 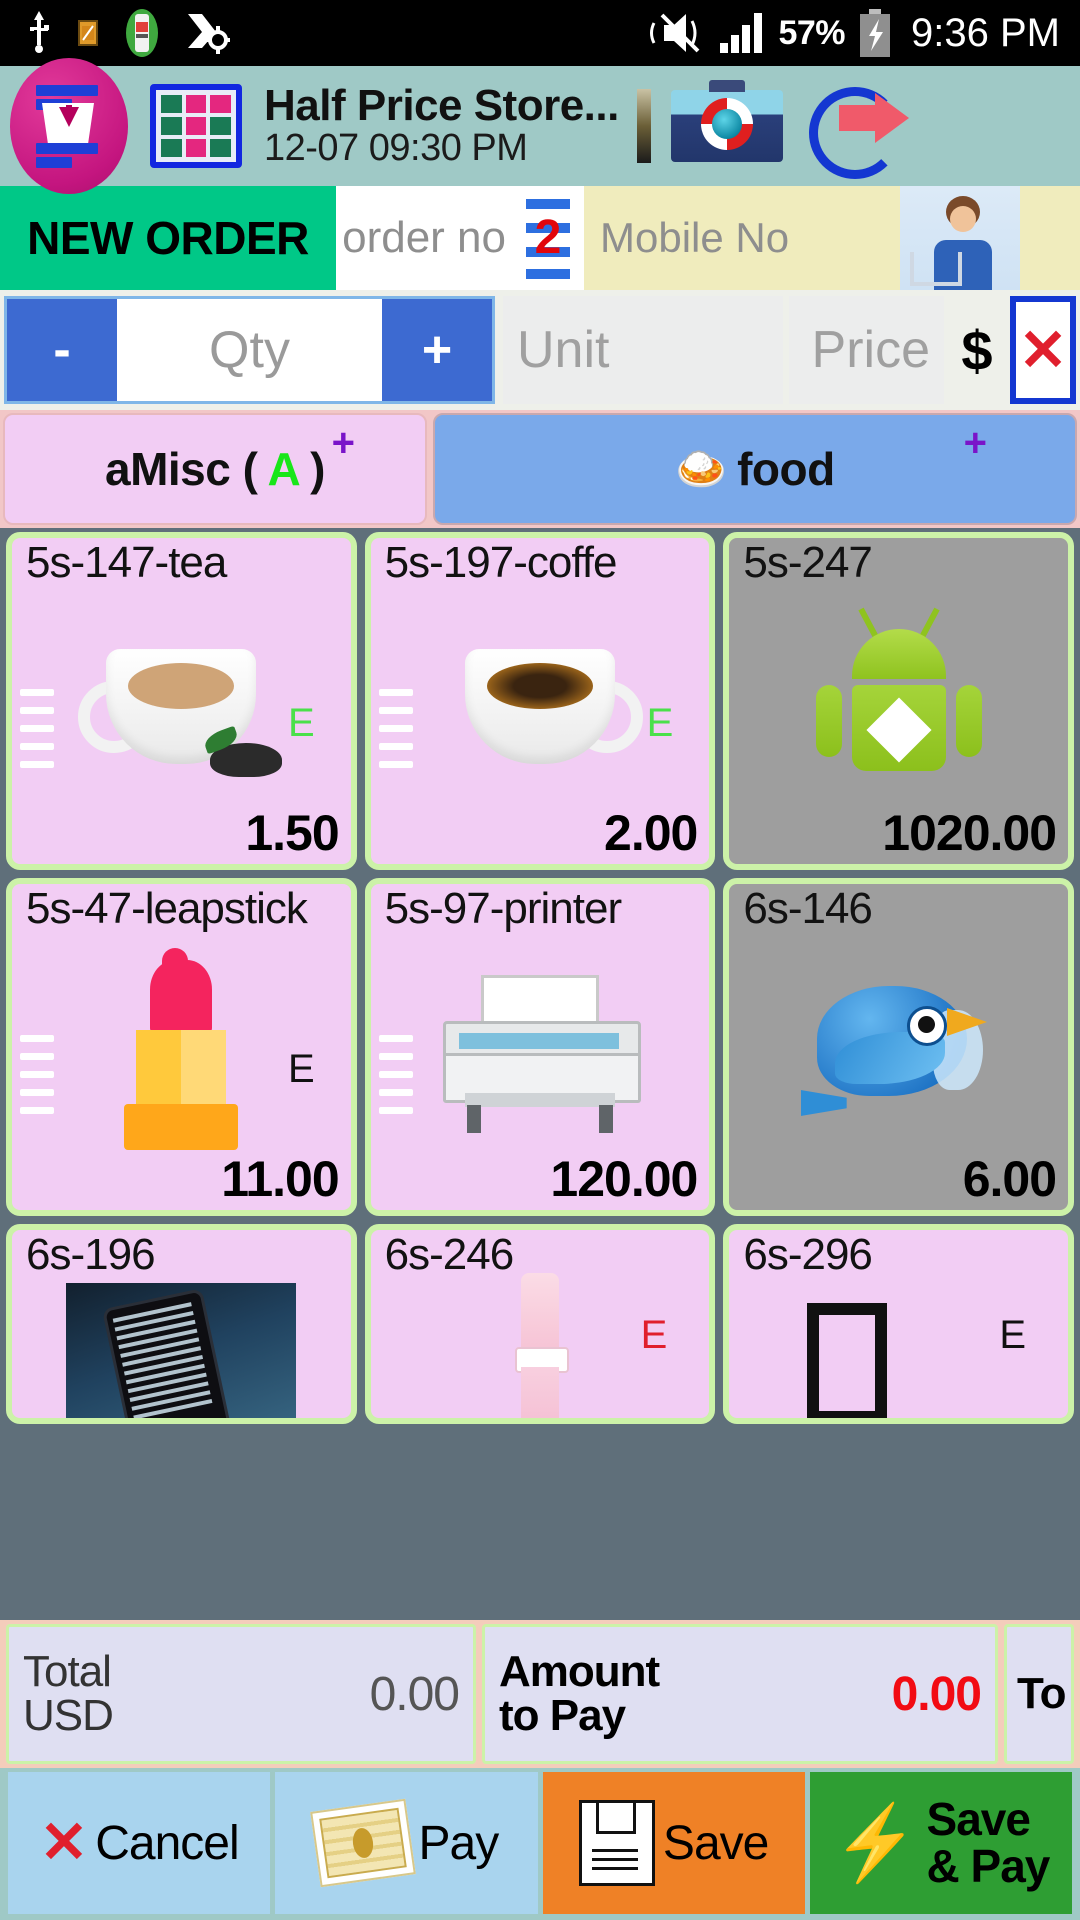 I want to click on order-row: NEW ORDER order no 2 Mobile No, so click(x=540, y=238).